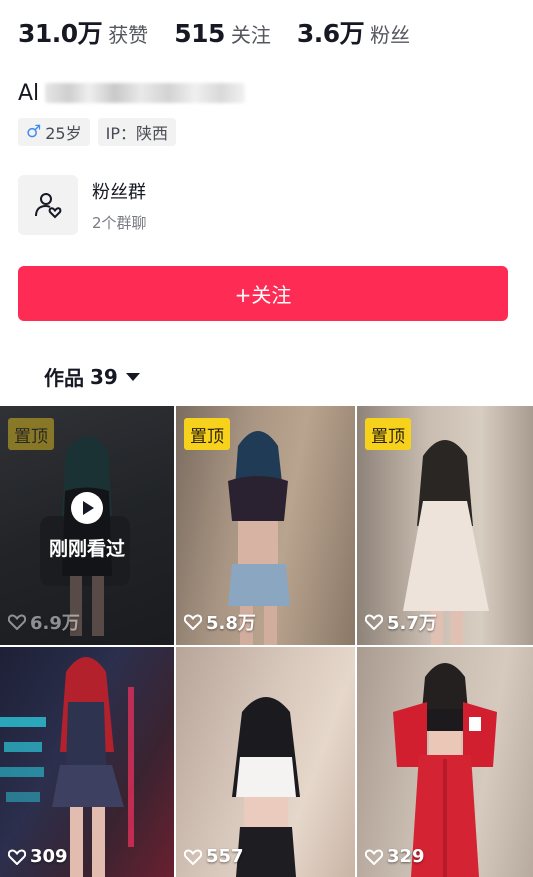 The image size is (533, 877). I want to click on people-heart-icon, so click(48, 206).